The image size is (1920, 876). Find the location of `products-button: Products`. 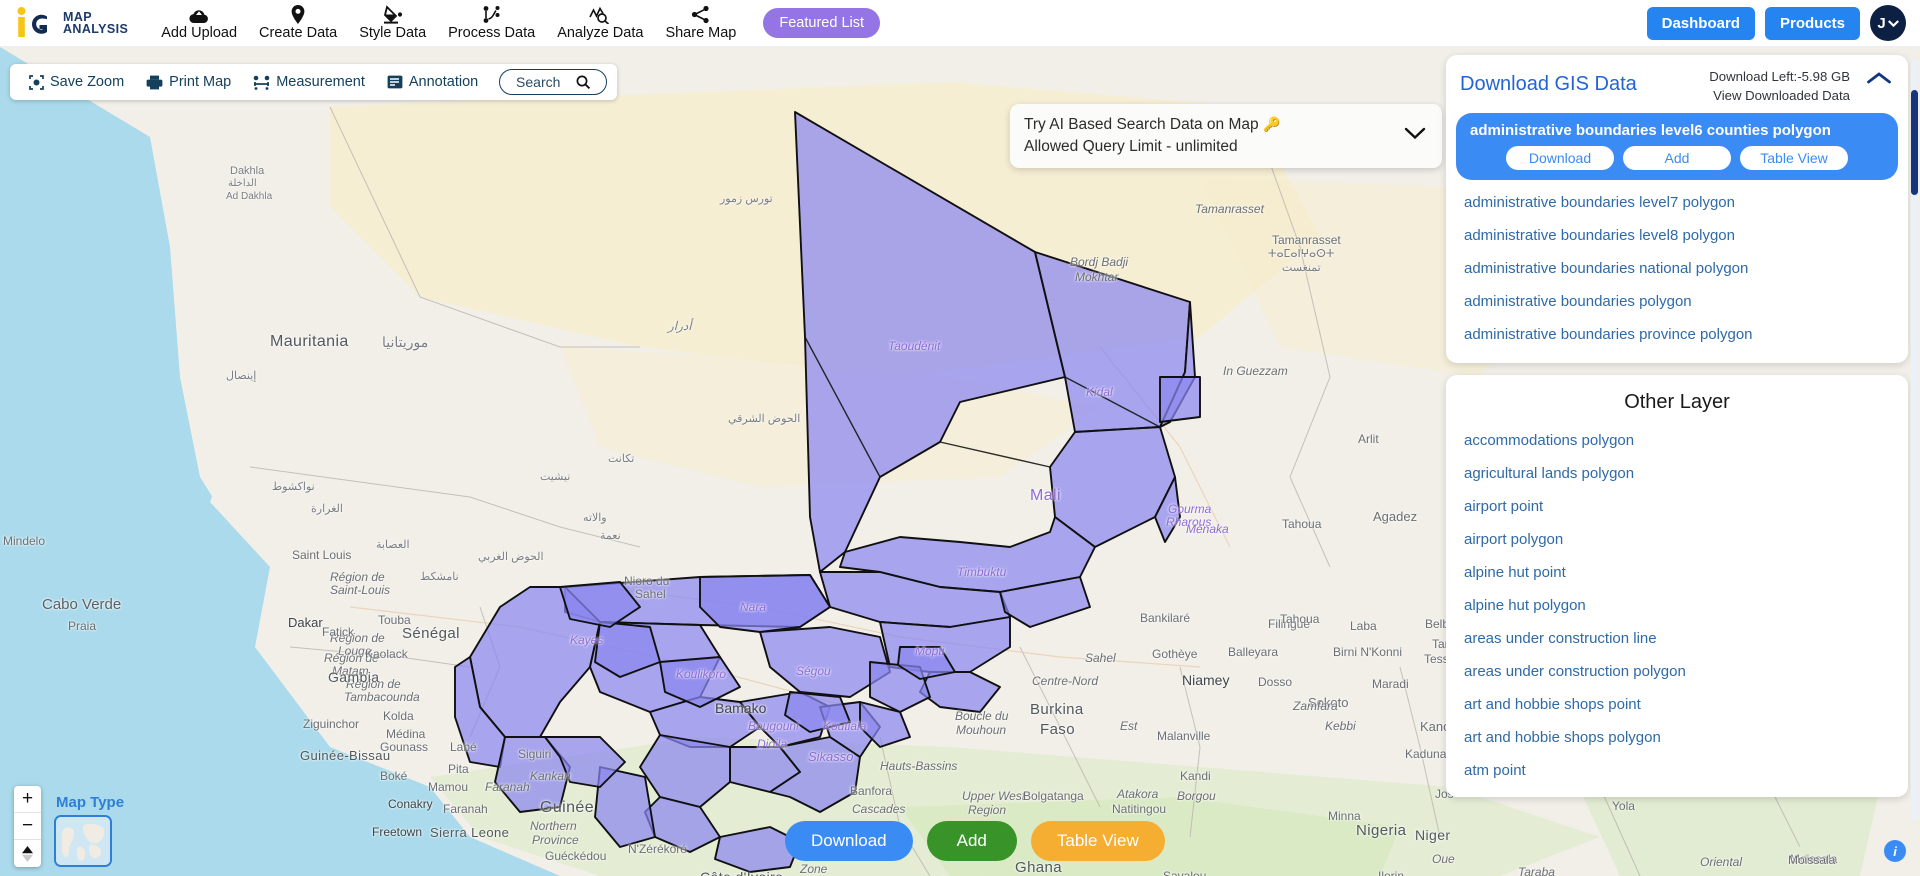

products-button: Products is located at coordinates (1812, 23).